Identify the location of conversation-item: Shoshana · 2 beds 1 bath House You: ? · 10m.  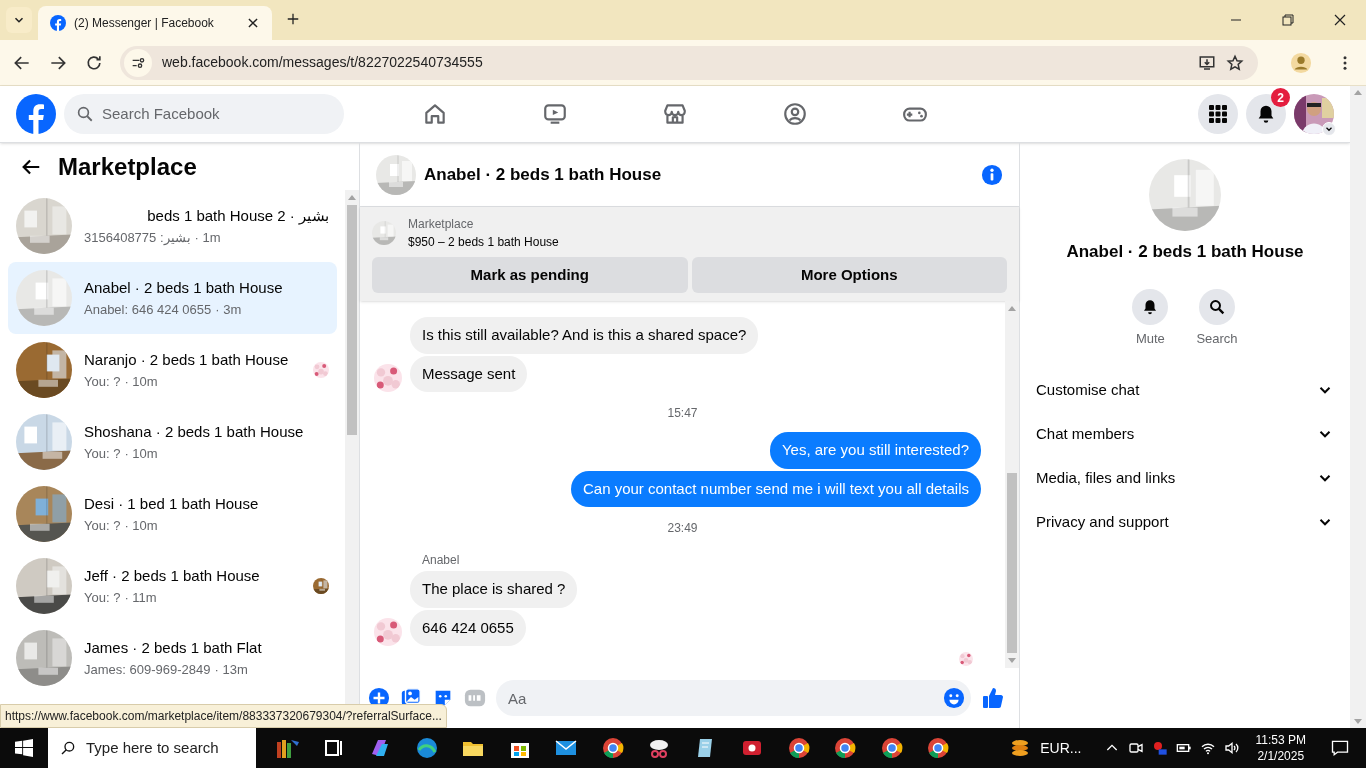
(172, 442).